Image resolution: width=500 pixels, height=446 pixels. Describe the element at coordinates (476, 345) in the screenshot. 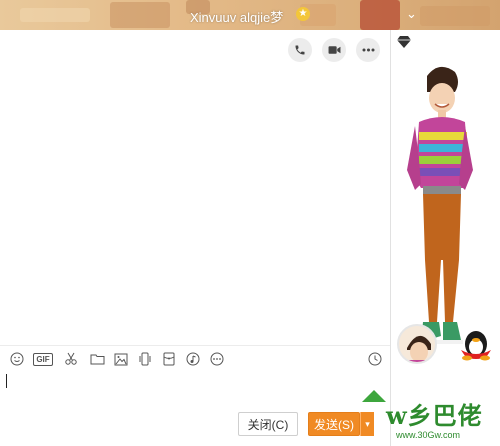

I see `qq-penguin-icon` at that location.